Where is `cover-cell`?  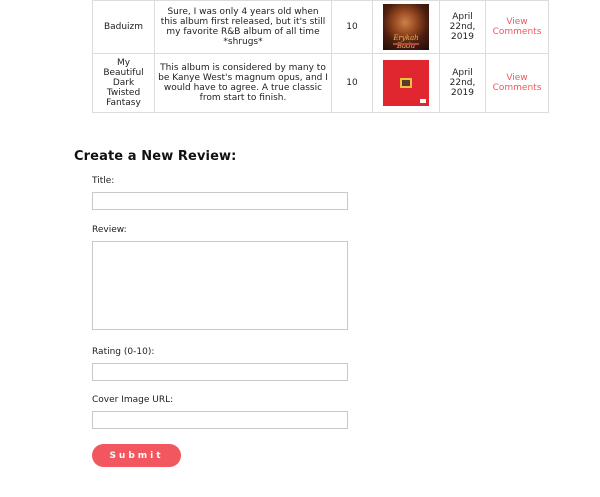 cover-cell is located at coordinates (406, 83).